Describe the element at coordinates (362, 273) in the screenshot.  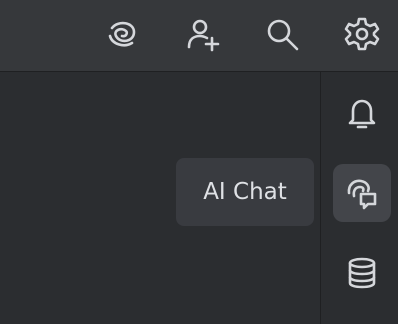
I see `database-icon` at that location.